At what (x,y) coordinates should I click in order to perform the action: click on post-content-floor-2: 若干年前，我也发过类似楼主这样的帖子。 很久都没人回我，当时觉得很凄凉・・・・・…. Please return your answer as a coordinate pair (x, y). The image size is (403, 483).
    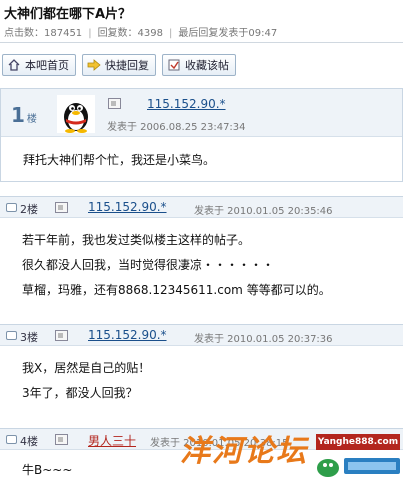
    Looking at the image, I should click on (176, 265).